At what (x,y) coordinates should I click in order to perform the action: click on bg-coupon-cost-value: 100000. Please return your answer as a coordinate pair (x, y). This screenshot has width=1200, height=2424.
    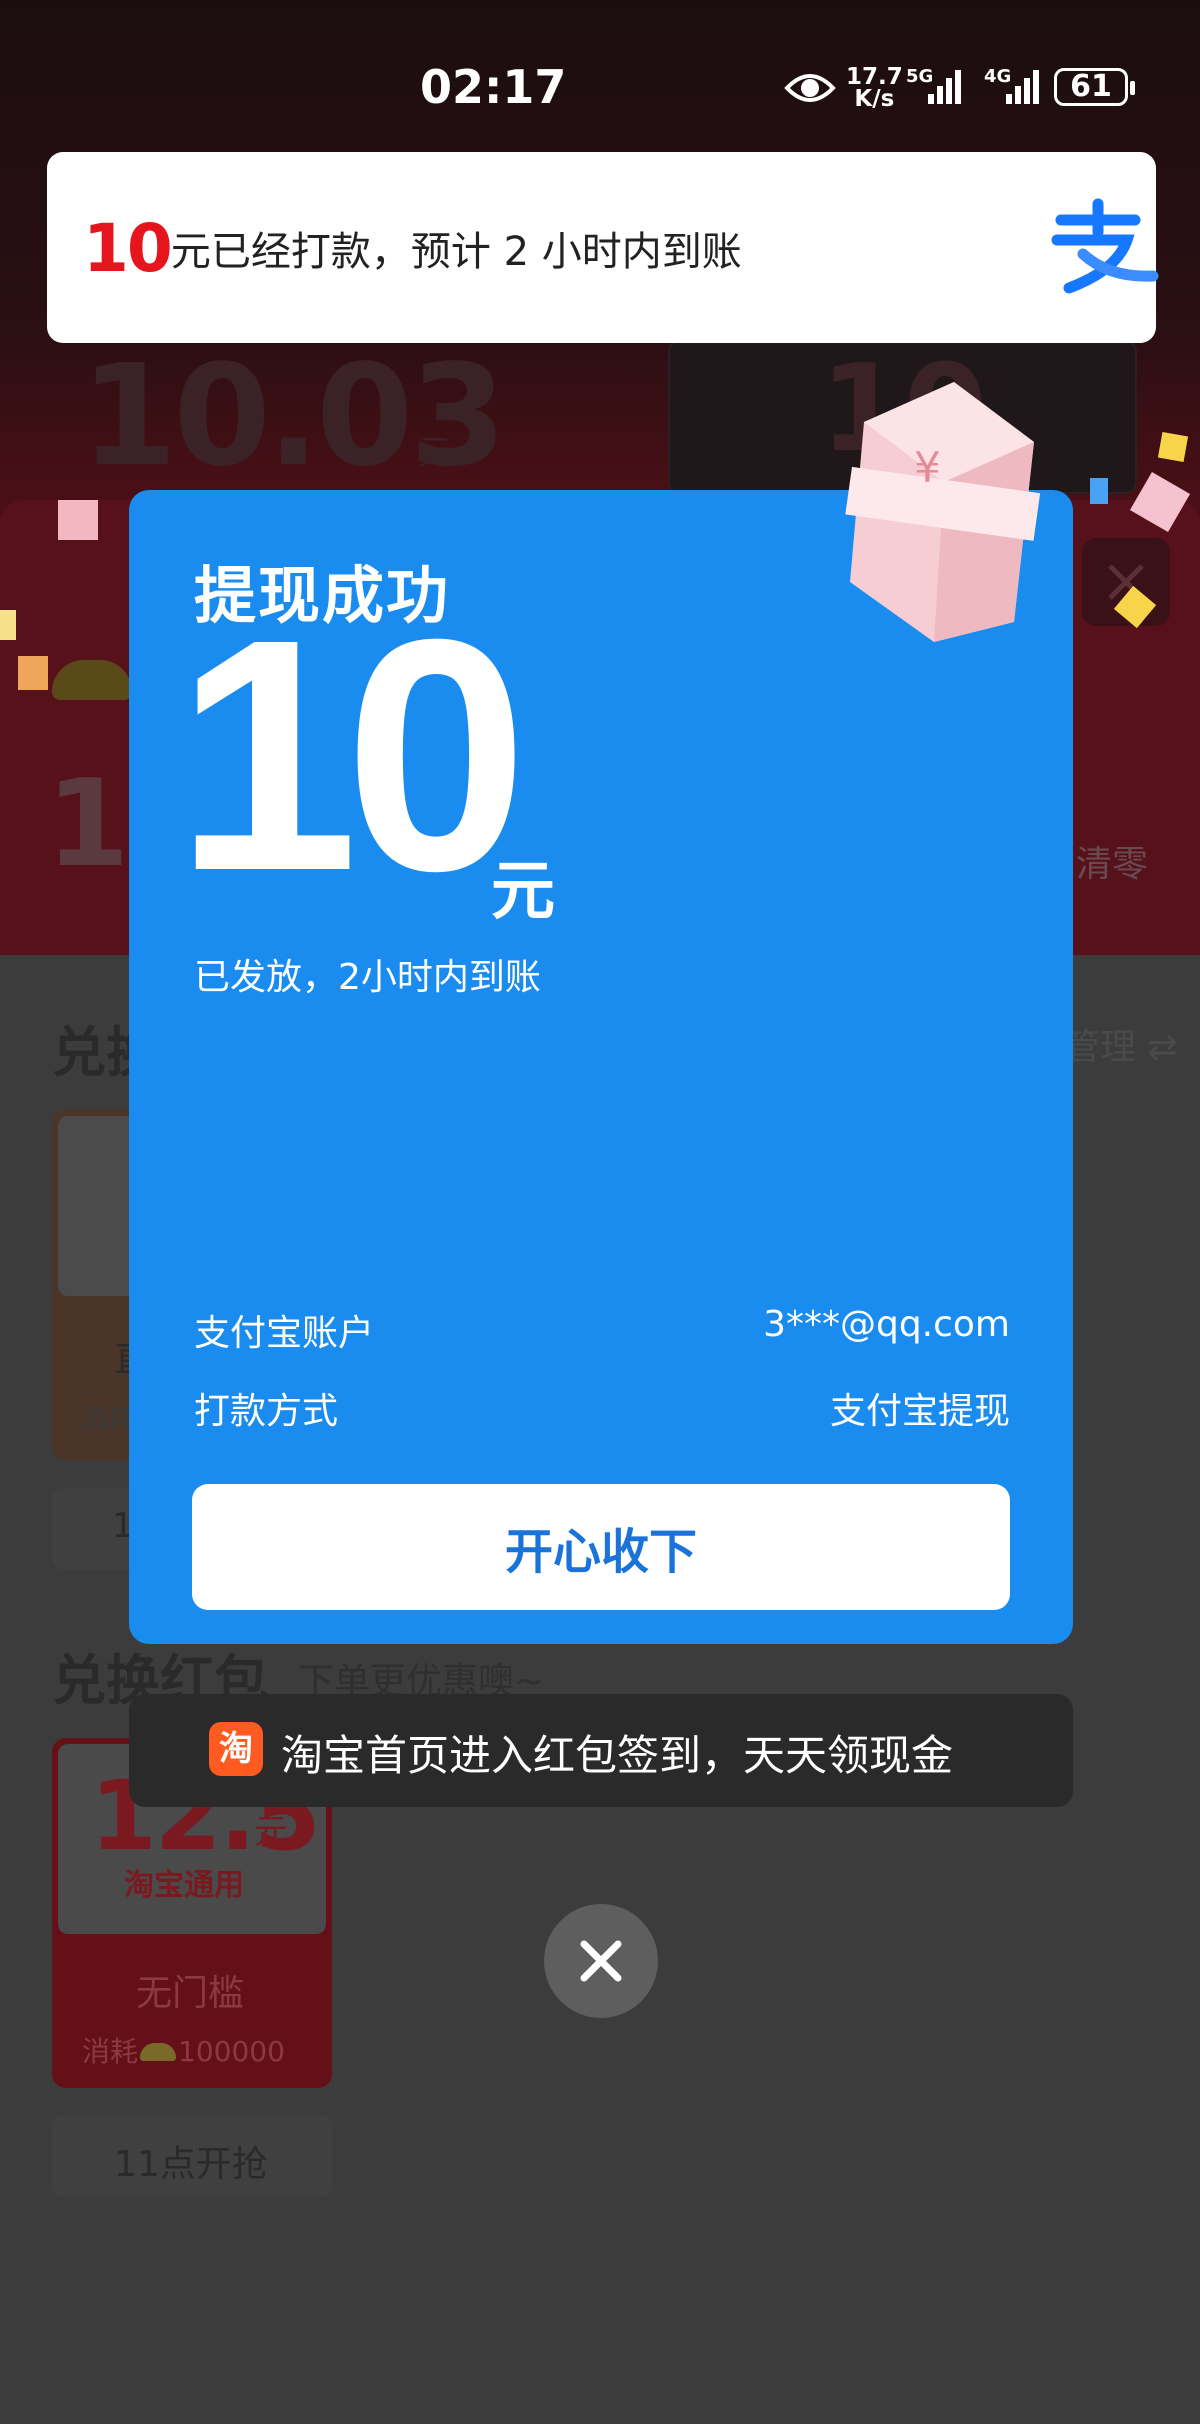
    Looking at the image, I should click on (231, 2051).